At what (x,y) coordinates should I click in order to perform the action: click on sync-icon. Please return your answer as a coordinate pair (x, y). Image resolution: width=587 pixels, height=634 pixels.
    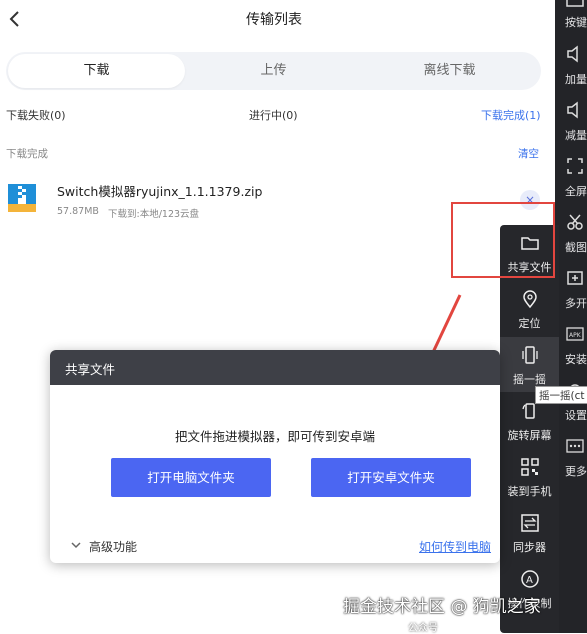
    Looking at the image, I should click on (530, 523).